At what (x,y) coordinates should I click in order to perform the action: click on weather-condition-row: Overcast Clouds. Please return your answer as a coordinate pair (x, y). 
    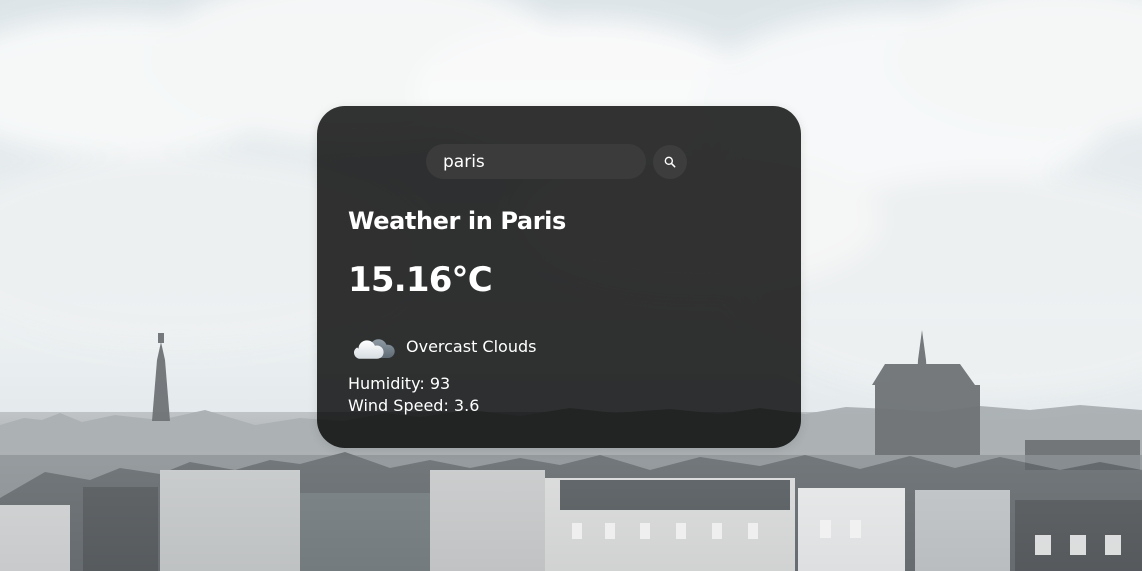
    Looking at the image, I should click on (444, 347).